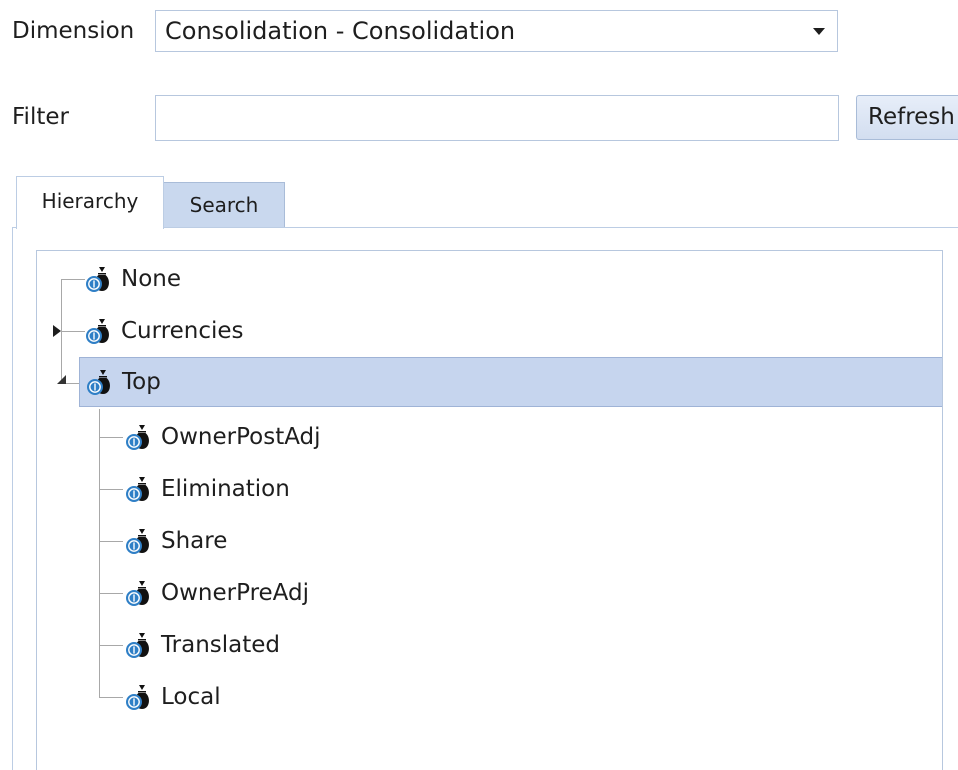 The width and height of the screenshot is (958, 770). What do you see at coordinates (194, 541) in the screenshot?
I see `tree-node-label: Share` at bounding box center [194, 541].